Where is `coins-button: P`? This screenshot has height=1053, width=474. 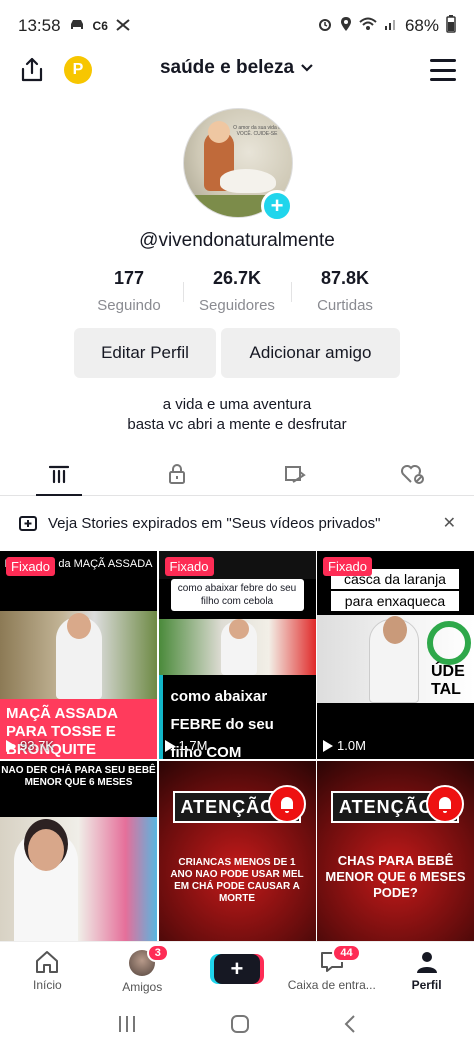
coins-button: P is located at coordinates (78, 70).